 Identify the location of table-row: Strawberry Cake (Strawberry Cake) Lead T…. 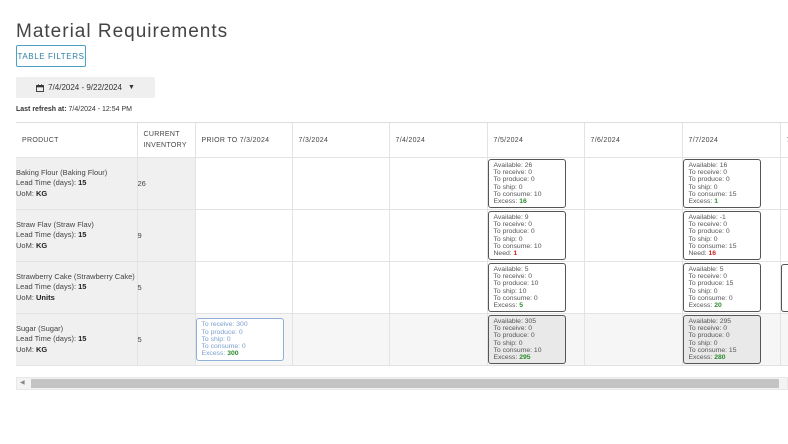
(402, 287).